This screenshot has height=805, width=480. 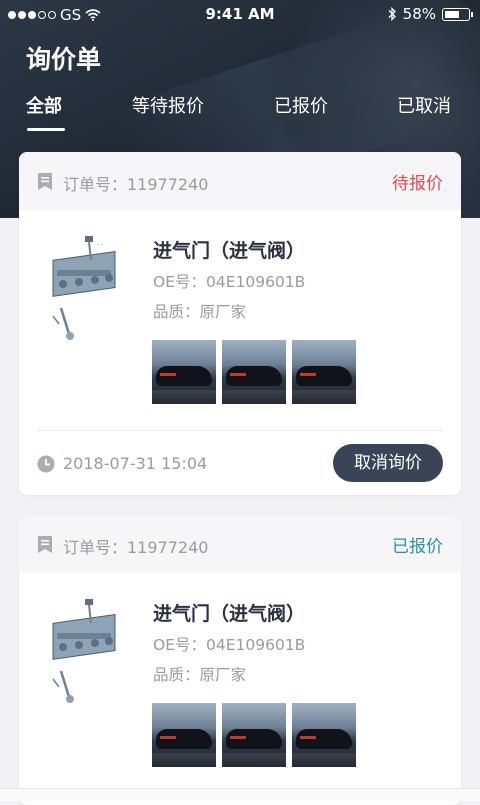 I want to click on tab-quoted: 已报价, so click(x=301, y=105).